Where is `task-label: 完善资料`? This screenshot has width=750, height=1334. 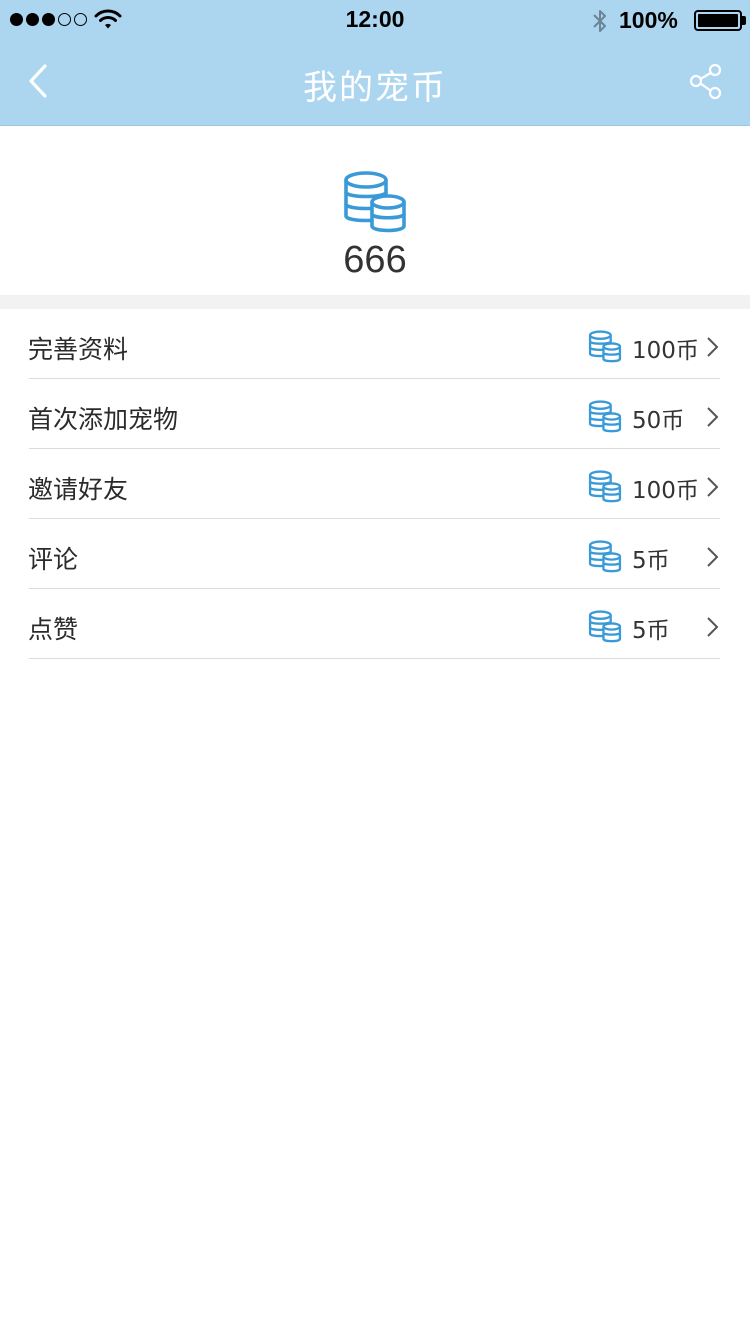 task-label: 完善资料 is located at coordinates (78, 349).